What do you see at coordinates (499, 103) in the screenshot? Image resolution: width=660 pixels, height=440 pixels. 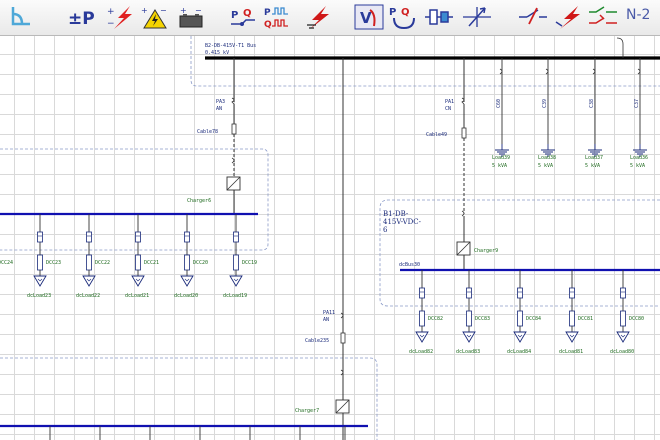 I see `load-breaker-label: C60` at bounding box center [499, 103].